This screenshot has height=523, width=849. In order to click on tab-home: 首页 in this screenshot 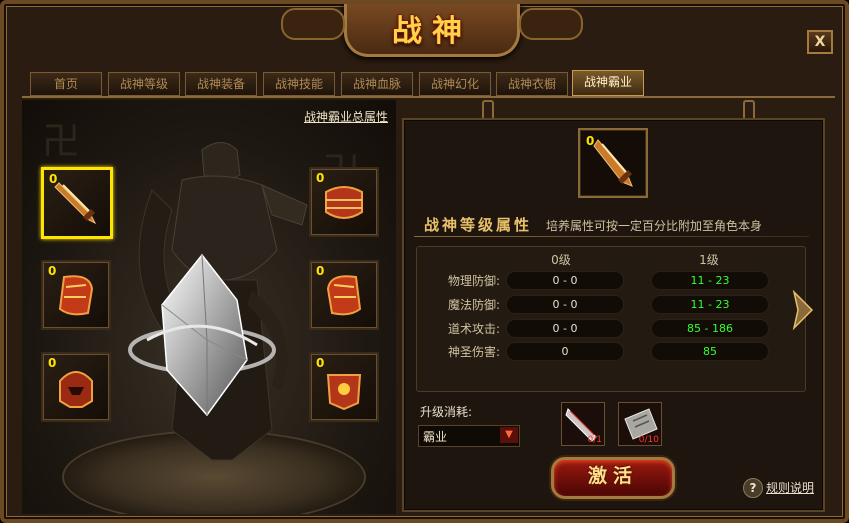, I will do `click(66, 84)`.